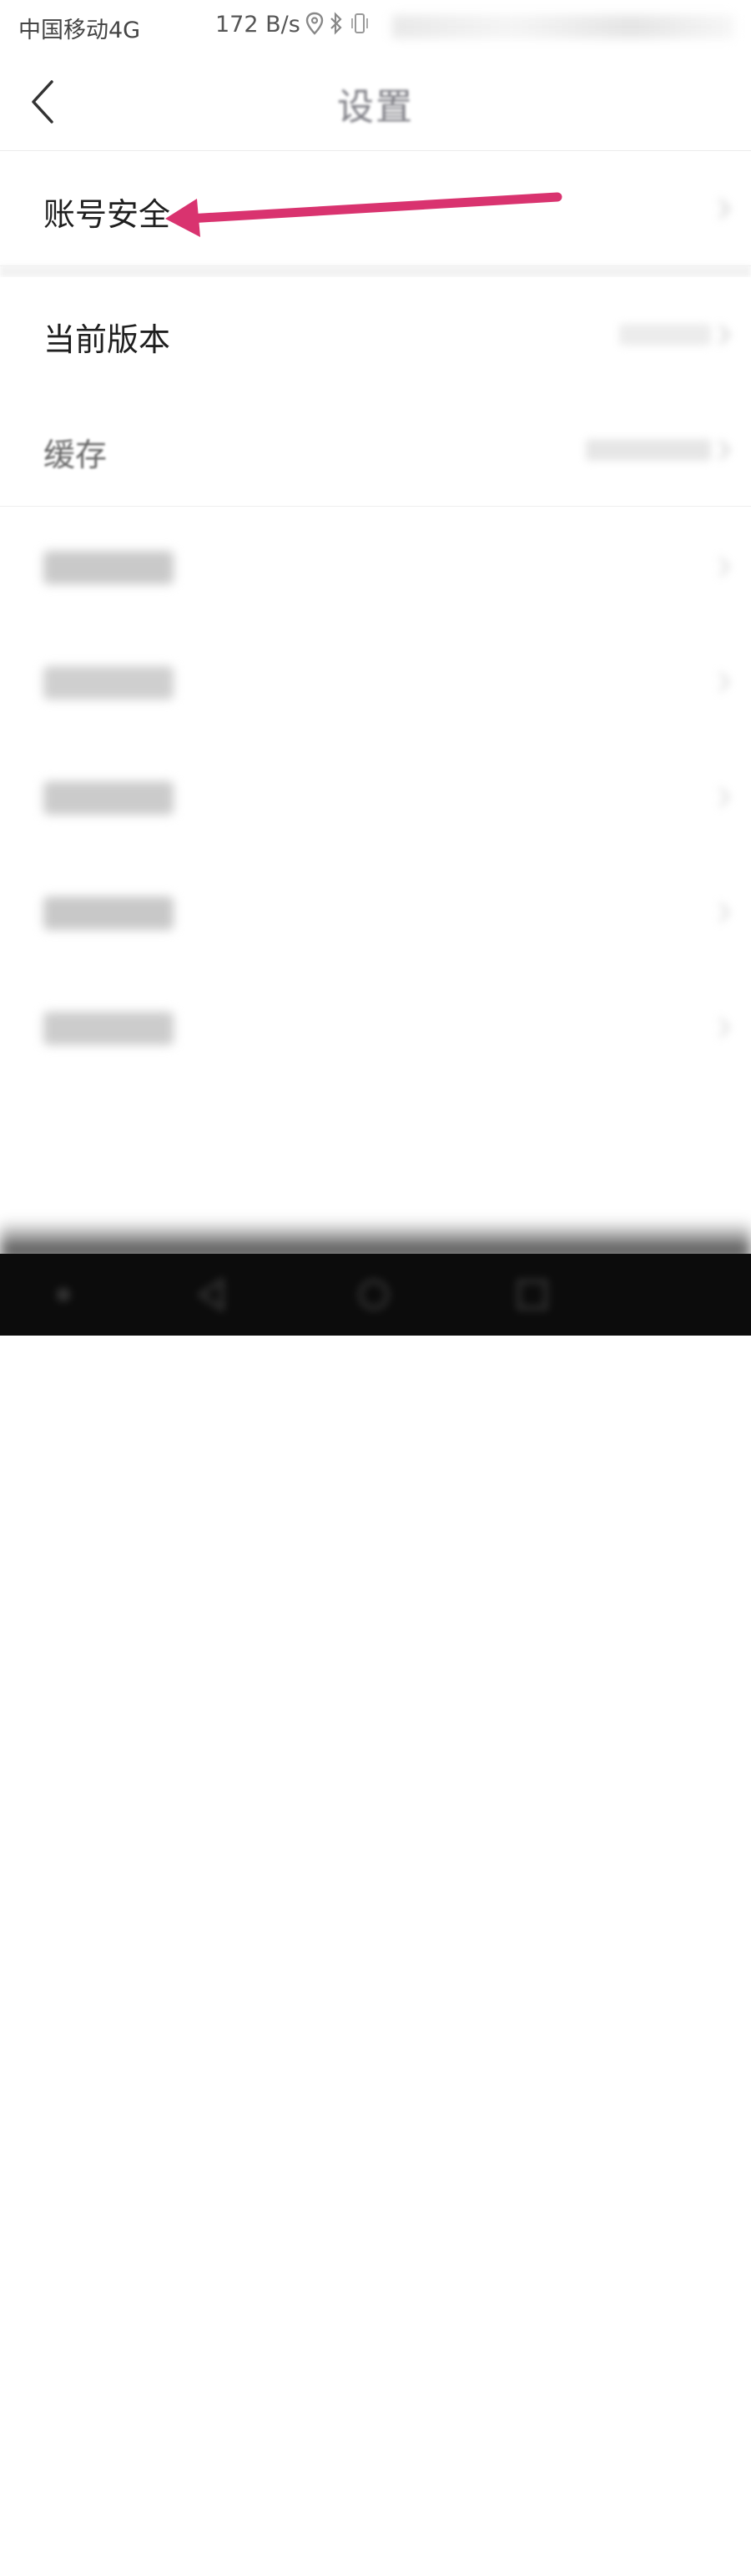  Describe the element at coordinates (79, 30) in the screenshot. I see `carrier-label: 中国移动4G` at that location.